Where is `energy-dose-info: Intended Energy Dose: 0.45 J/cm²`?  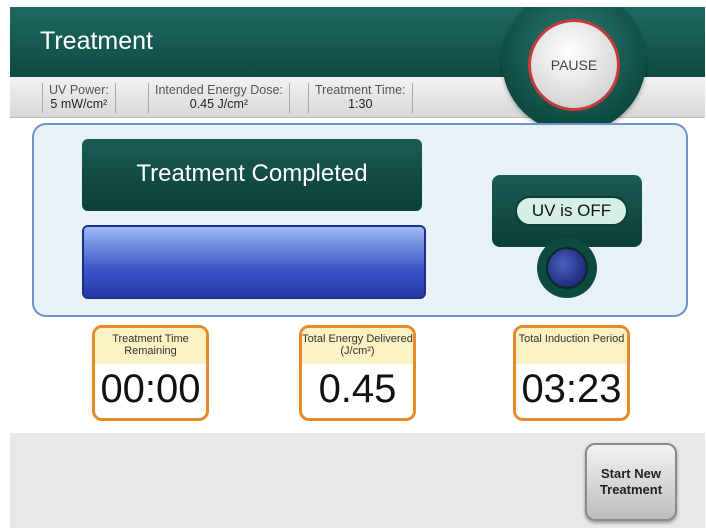
energy-dose-info: Intended Energy Dose: 0.45 J/cm² is located at coordinates (219, 98).